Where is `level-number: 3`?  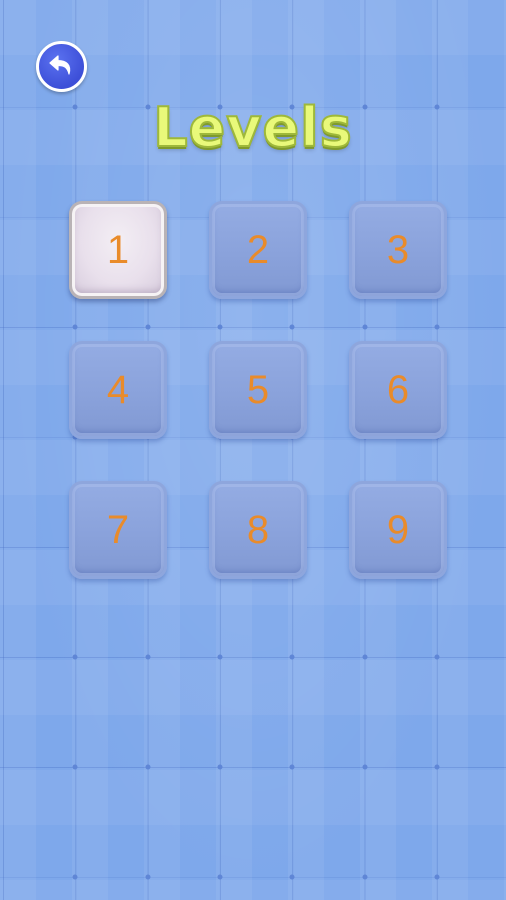
level-number: 3 is located at coordinates (398, 249).